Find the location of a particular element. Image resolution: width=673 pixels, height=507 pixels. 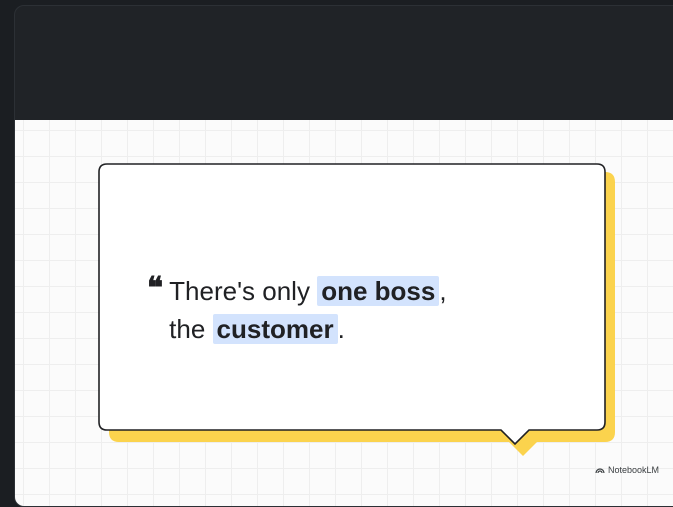

notebooklm-watermark: NotebookLM is located at coordinates (627, 470).